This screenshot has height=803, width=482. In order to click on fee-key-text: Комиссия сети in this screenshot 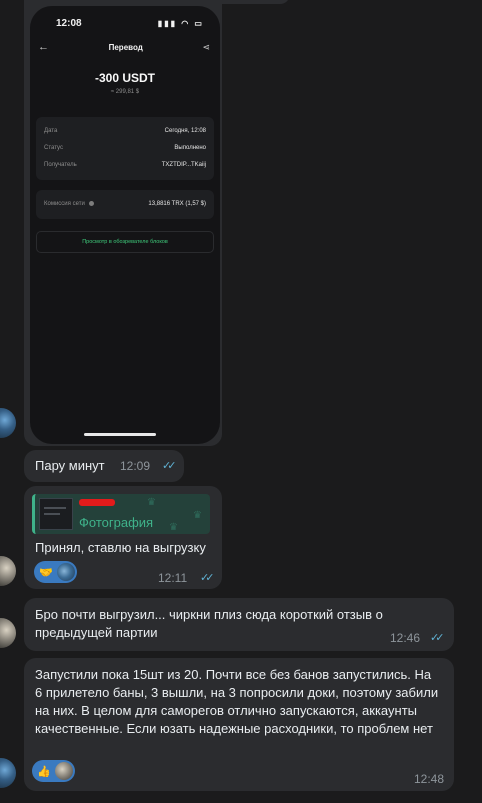, I will do `click(64, 204)`.